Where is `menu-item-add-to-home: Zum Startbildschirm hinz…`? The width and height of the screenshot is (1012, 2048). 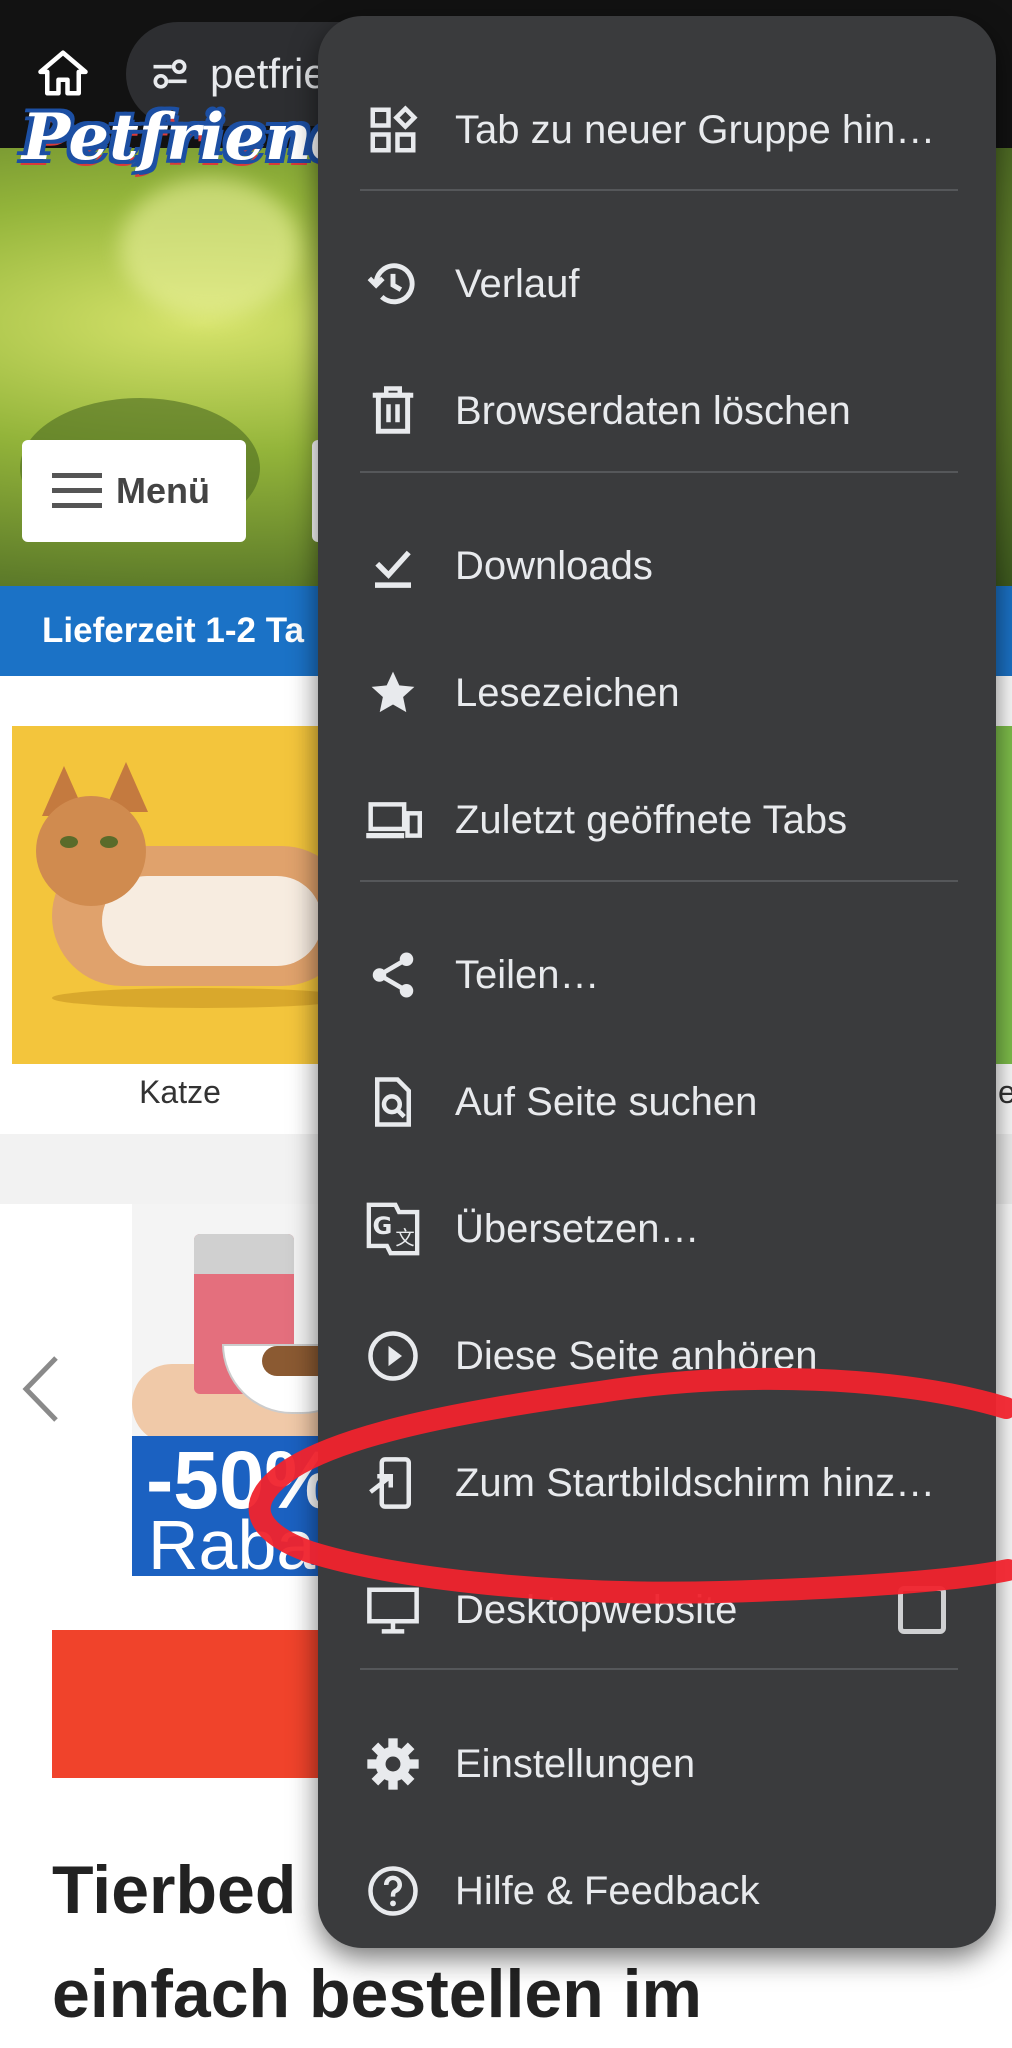
menu-item-add-to-home: Zum Startbildschirm hinz… is located at coordinates (657, 1483).